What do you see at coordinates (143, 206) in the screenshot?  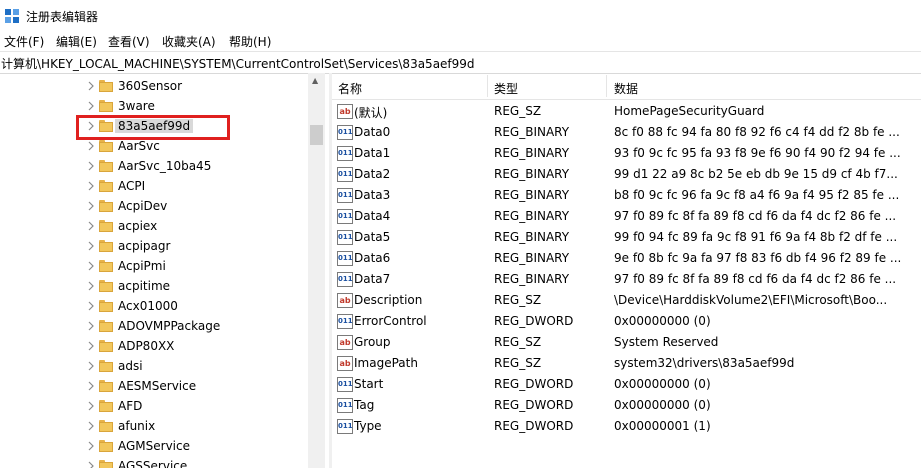 I see `tree-item-label: AcpiDev` at bounding box center [143, 206].